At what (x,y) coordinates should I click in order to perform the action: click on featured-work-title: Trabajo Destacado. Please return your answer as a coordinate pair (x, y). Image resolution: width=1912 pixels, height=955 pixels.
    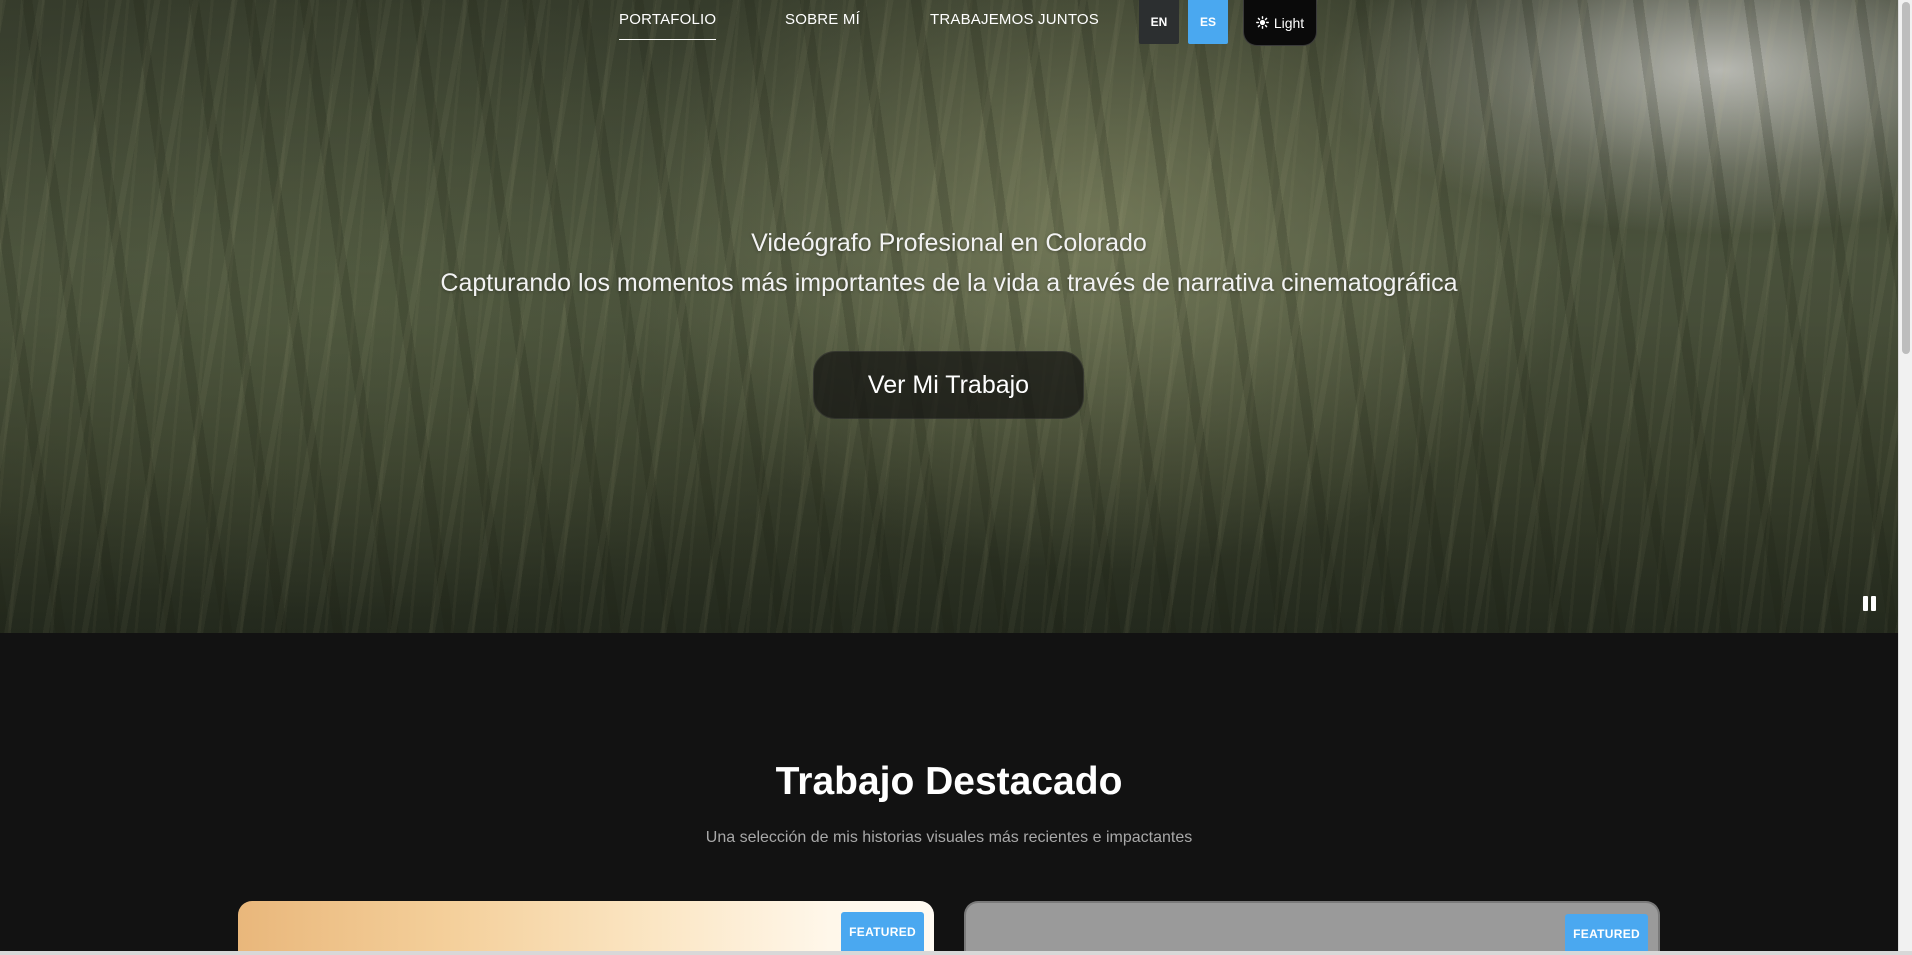
    Looking at the image, I should click on (949, 781).